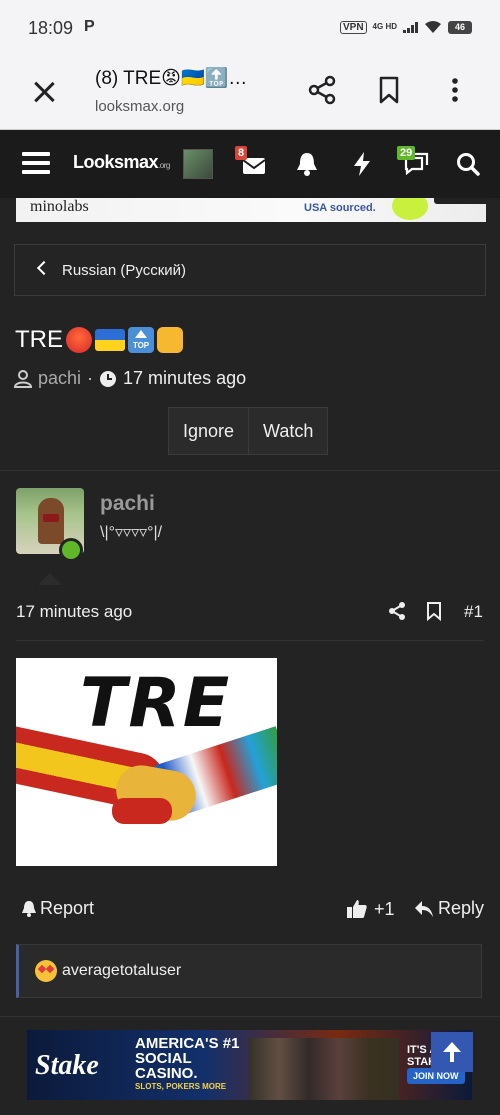 This screenshot has width=500, height=1115. I want to click on status-time: 18:09, so click(51, 28).